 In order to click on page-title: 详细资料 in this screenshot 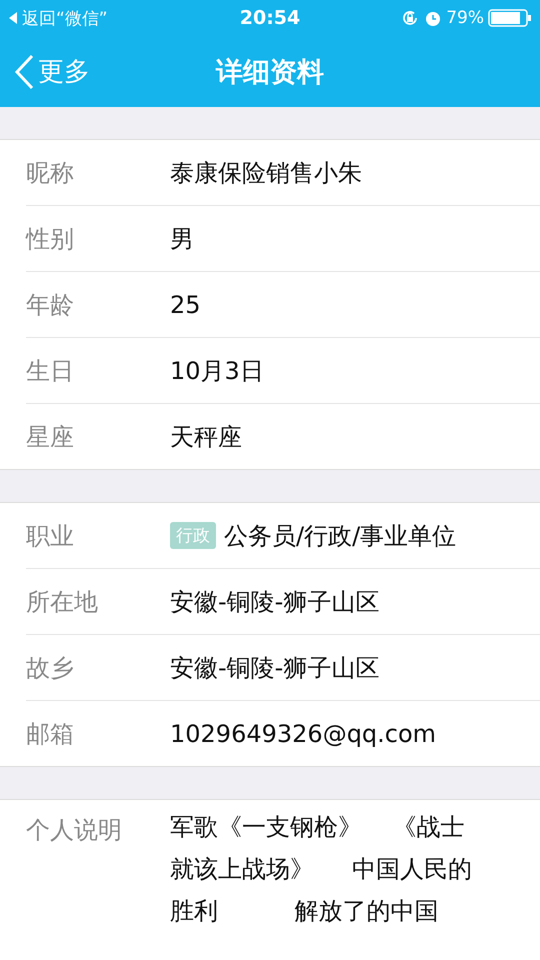, I will do `click(270, 73)`.